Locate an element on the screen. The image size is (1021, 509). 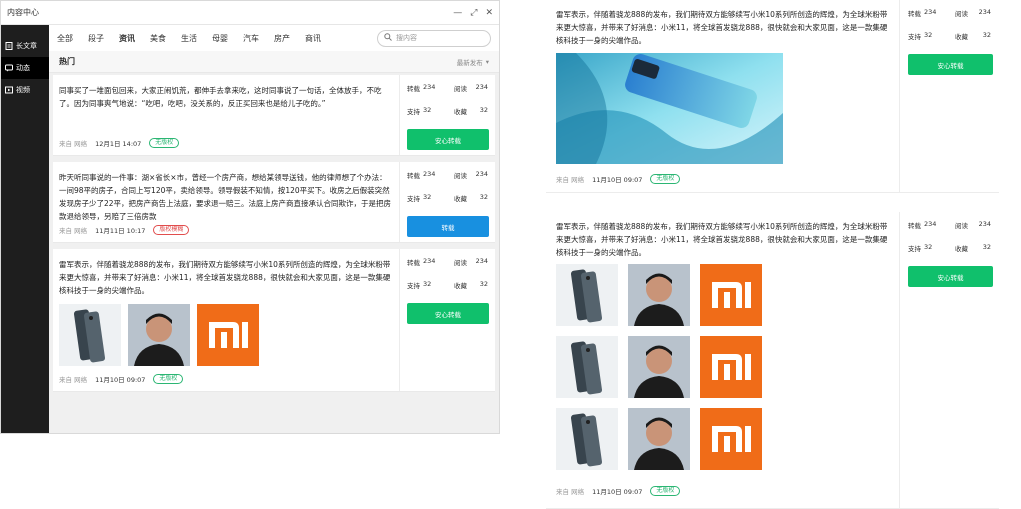
sidebar-item-label: 长文章 is located at coordinates (26, 46).